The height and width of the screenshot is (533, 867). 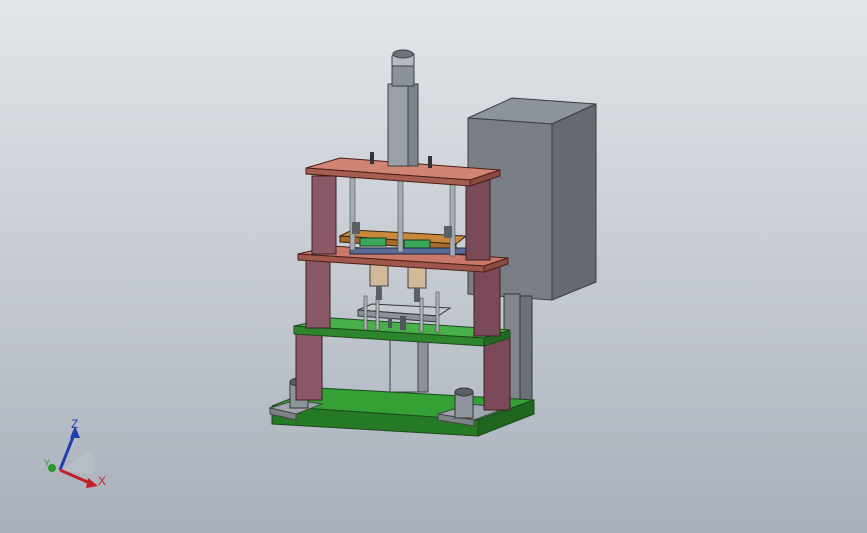 I want to click on guide-bushing-right, so click(x=464, y=403).